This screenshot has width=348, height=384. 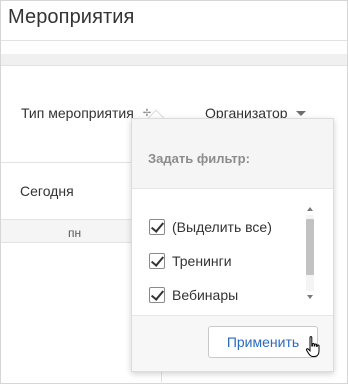 I want to click on option-label: Вебинары, so click(x=205, y=295).